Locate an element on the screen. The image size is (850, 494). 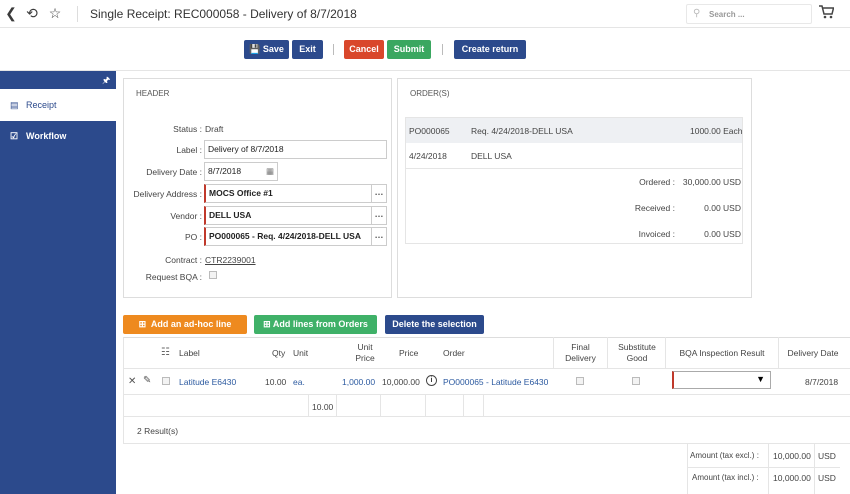
delivery-address-label: Delivery Address : is located at coordinates (168, 194).